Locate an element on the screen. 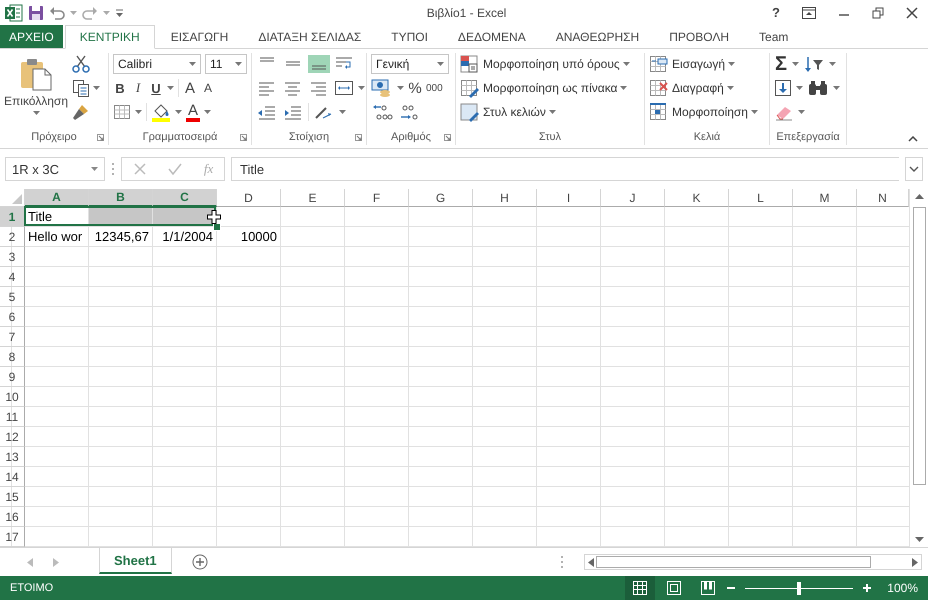  save-icon is located at coordinates (36, 12).